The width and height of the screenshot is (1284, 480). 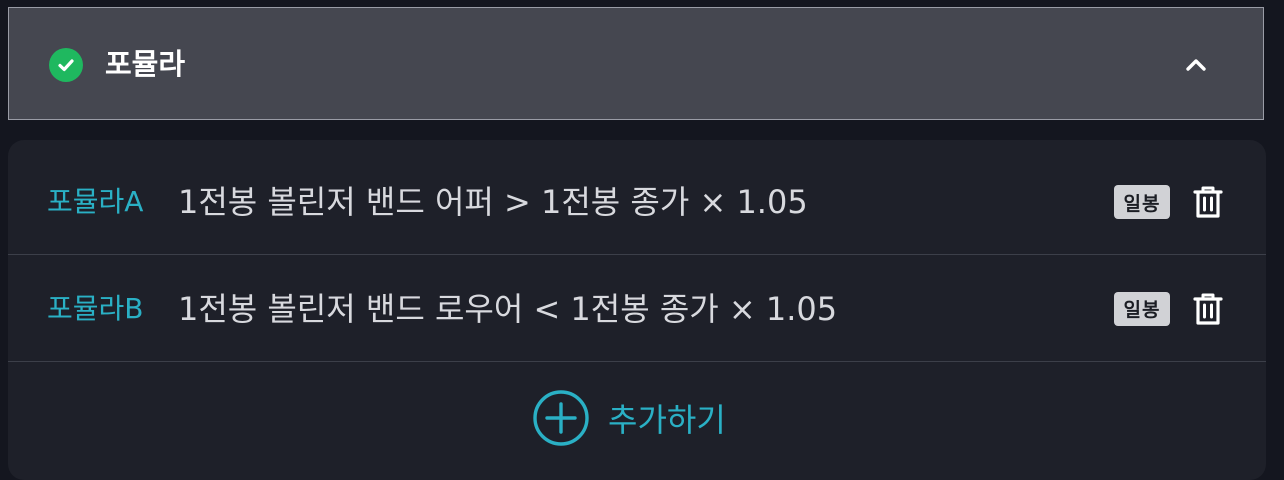 What do you see at coordinates (561, 420) in the screenshot?
I see `plus-circle-icon` at bounding box center [561, 420].